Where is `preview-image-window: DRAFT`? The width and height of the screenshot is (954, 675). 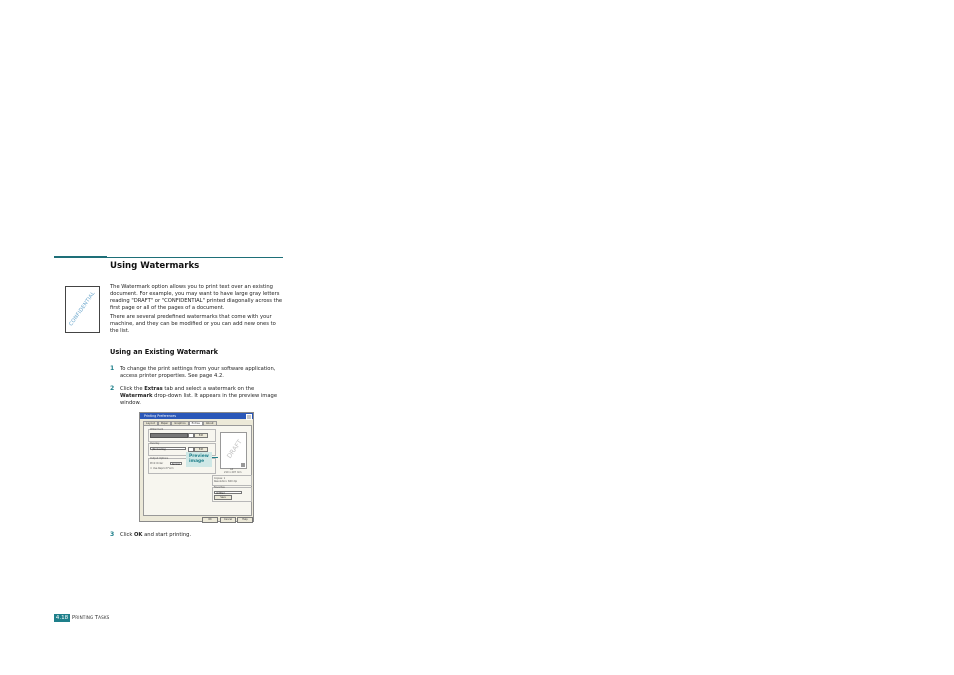 preview-image-window: DRAFT is located at coordinates (233, 450).